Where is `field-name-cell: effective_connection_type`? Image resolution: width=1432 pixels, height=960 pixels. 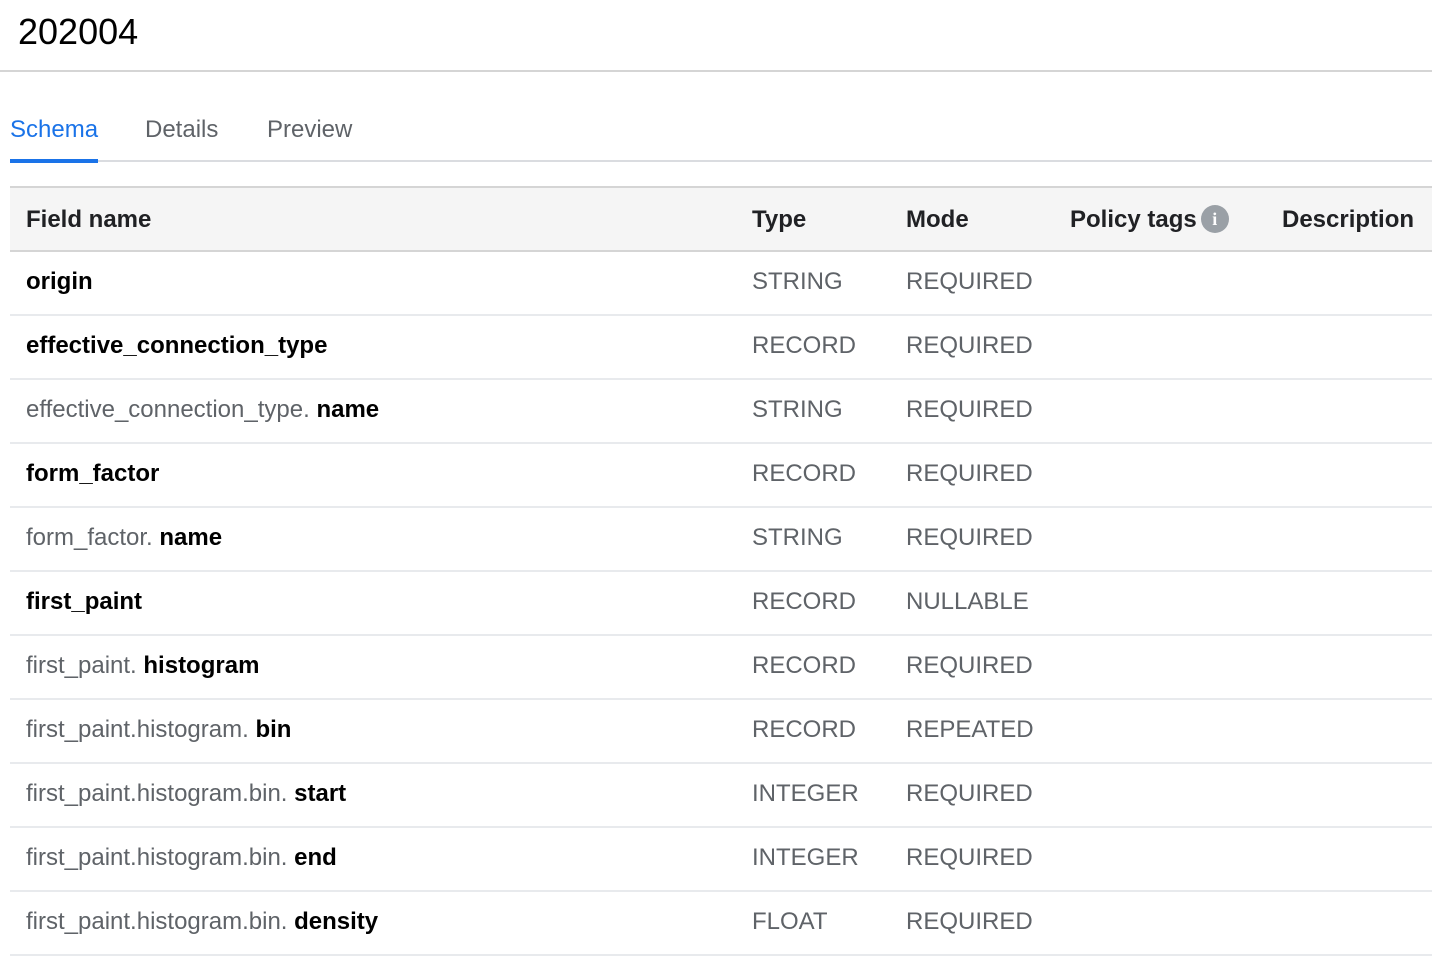
field-name-cell: effective_connection_type is located at coordinates (176, 346).